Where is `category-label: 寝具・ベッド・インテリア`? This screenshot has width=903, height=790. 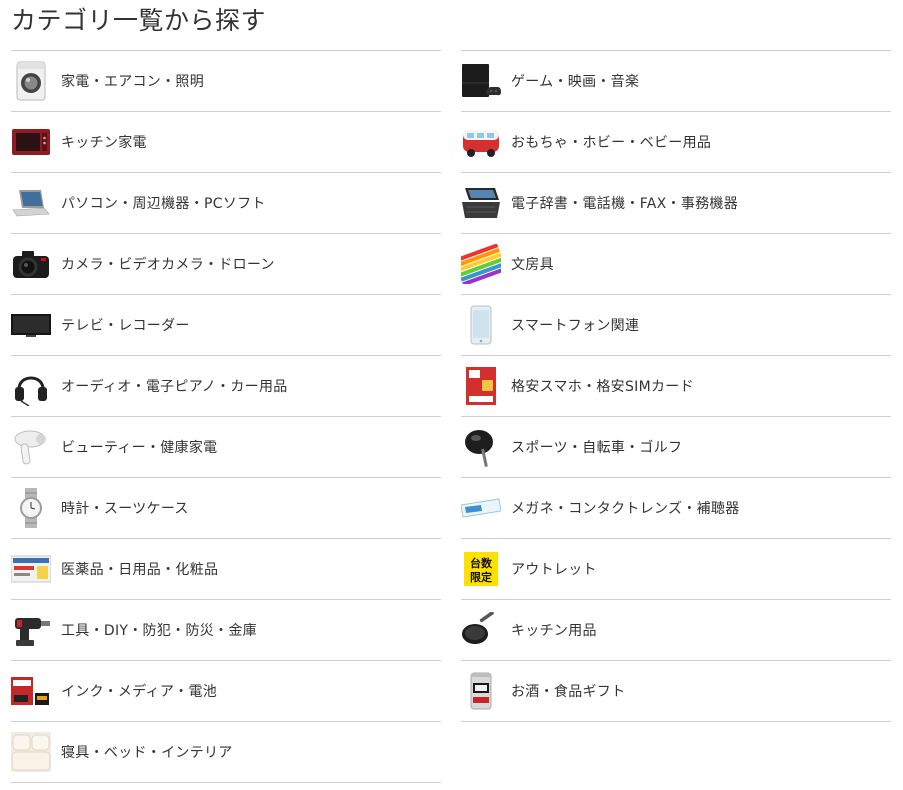
category-label: 寝具・ベッド・インテリア is located at coordinates (147, 753).